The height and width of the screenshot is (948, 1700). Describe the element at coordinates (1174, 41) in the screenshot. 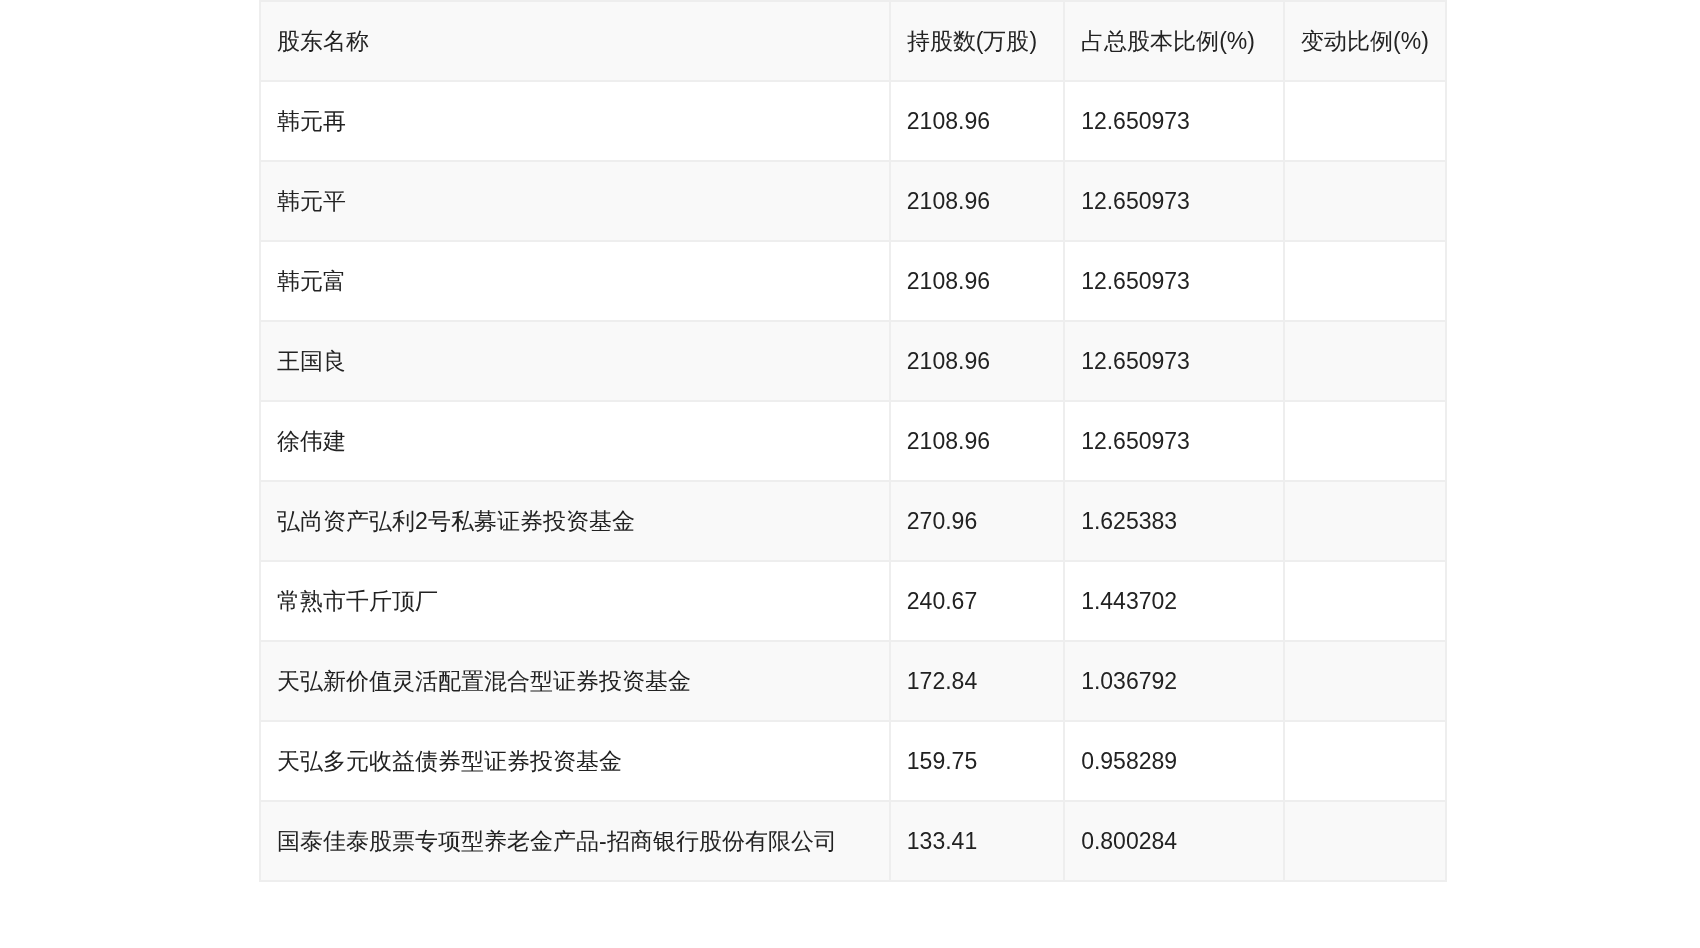

I see `column-header: 占总股本比例(%)` at that location.